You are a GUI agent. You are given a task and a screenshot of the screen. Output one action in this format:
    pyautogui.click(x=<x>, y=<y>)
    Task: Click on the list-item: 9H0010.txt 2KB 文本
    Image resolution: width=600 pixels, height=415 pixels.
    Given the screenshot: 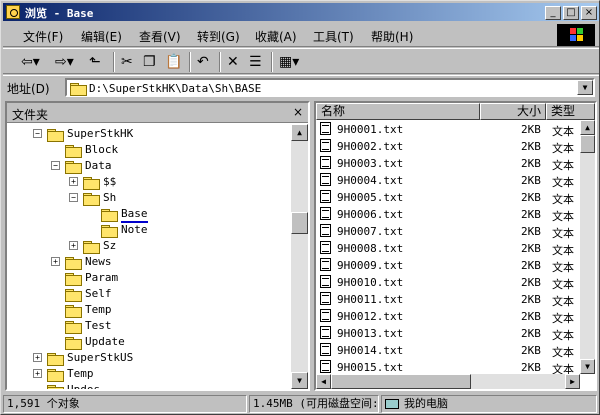 What is the action you would take?
    pyautogui.click(x=455, y=282)
    